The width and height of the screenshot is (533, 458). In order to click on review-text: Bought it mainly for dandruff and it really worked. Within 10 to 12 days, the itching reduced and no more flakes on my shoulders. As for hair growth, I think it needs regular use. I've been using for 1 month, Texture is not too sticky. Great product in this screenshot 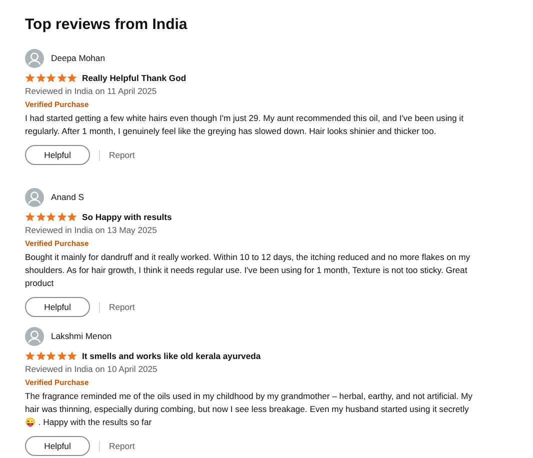, I will do `click(248, 270)`.